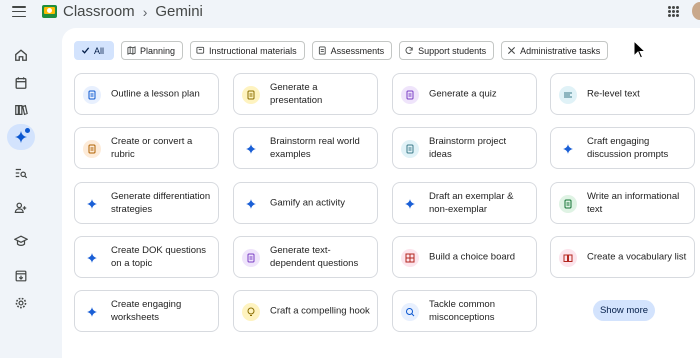 This screenshot has height=358, width=700. I want to click on tool-card-label: Craft a compelling hook, so click(320, 311).